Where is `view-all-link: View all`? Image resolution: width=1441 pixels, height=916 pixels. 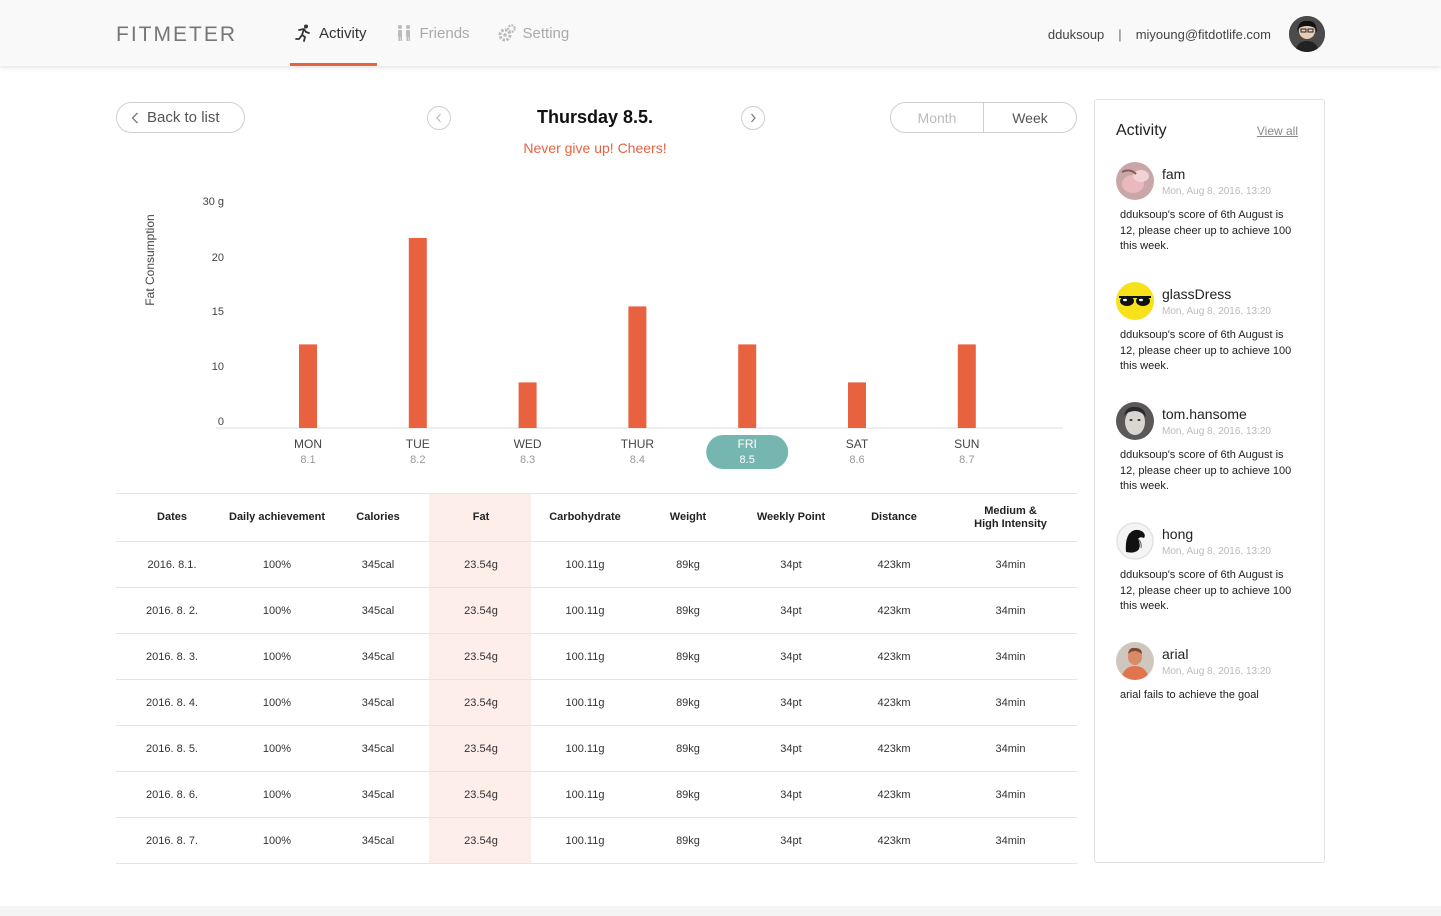
view-all-link: View all is located at coordinates (1277, 131).